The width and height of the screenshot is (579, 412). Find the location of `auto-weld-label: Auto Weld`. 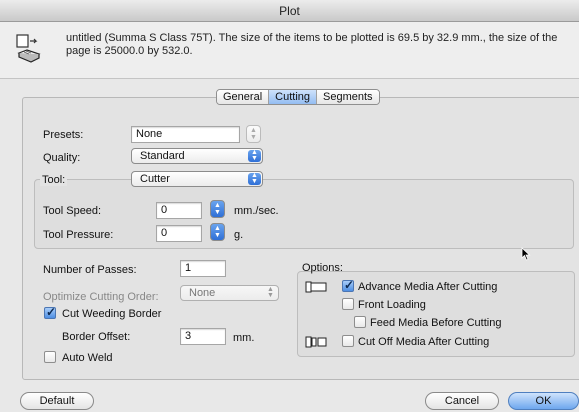

auto-weld-label: Auto Weld is located at coordinates (87, 358).